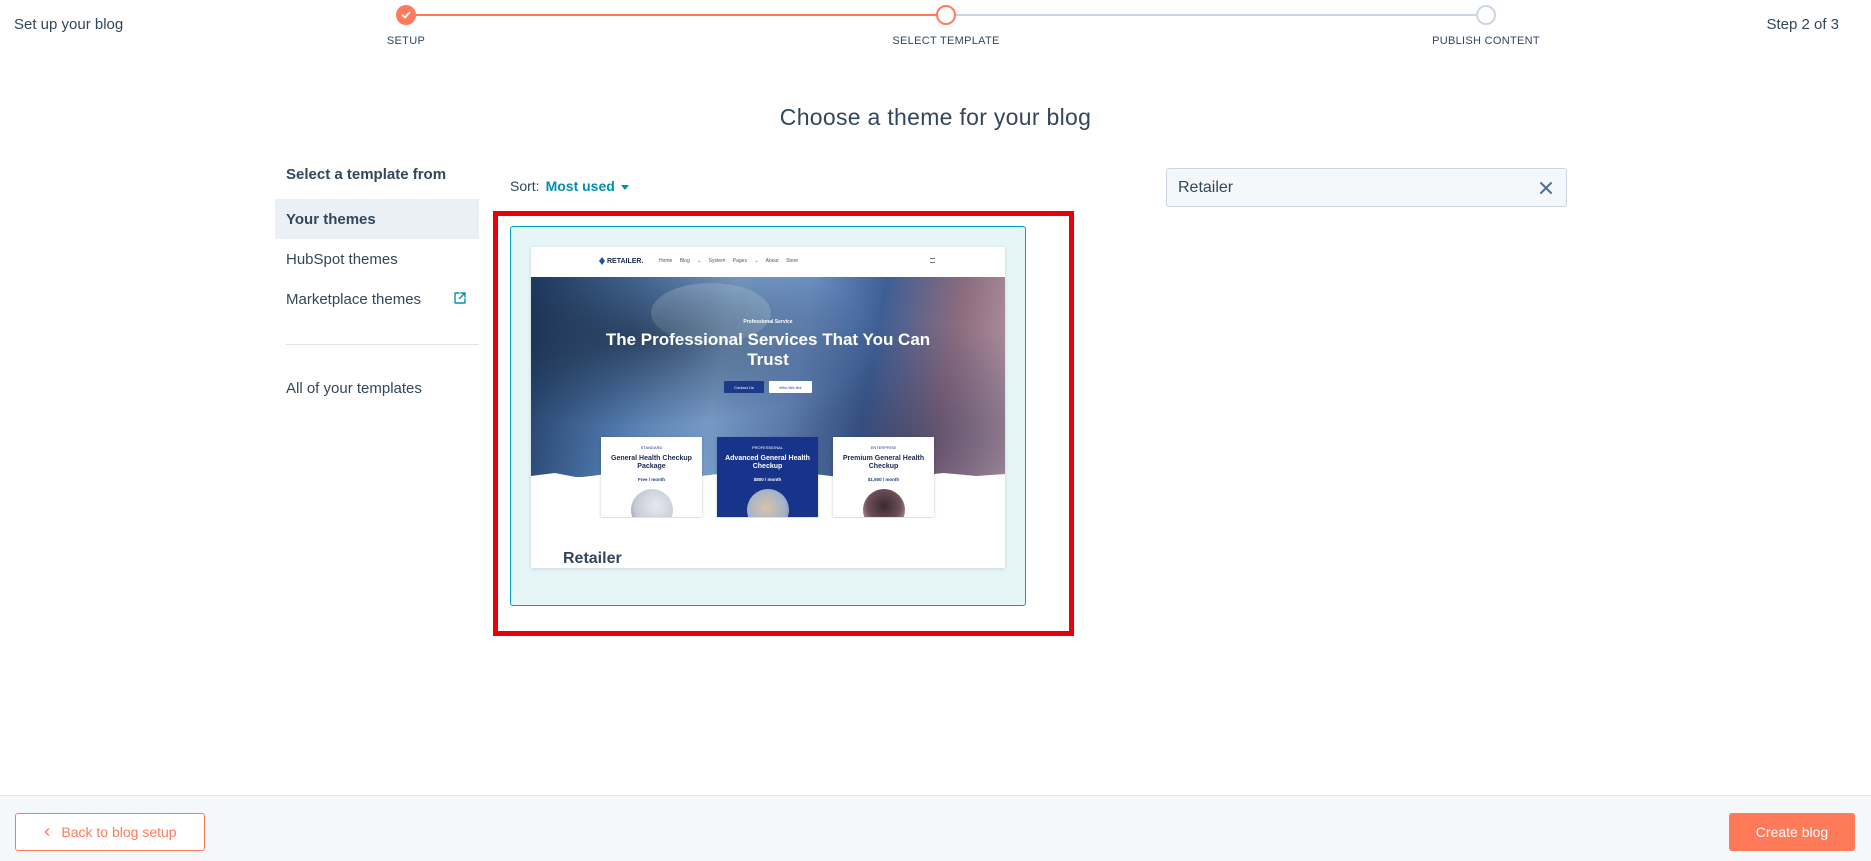  I want to click on step-publish-content-label: PUBLISH CONTENT, so click(1486, 41).